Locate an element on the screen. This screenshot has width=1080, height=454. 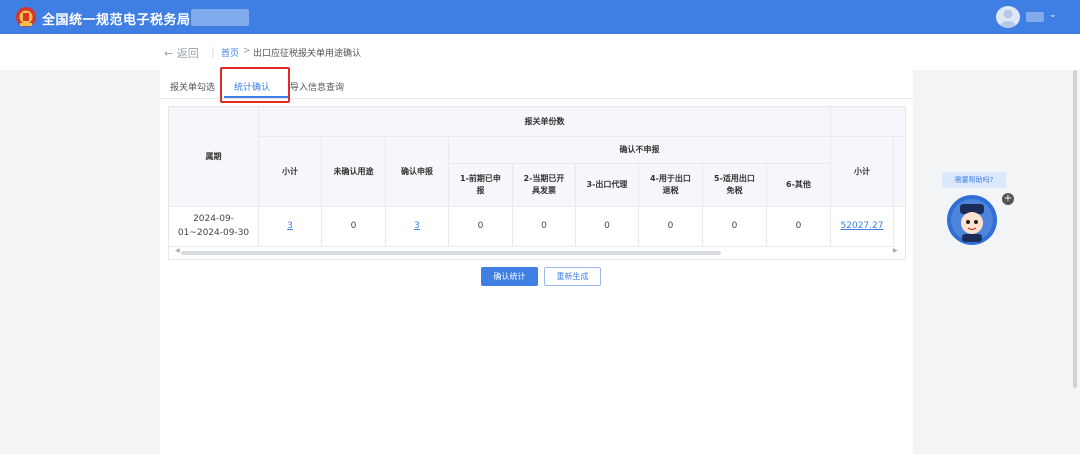
redacted-region is located at coordinates (220, 17).